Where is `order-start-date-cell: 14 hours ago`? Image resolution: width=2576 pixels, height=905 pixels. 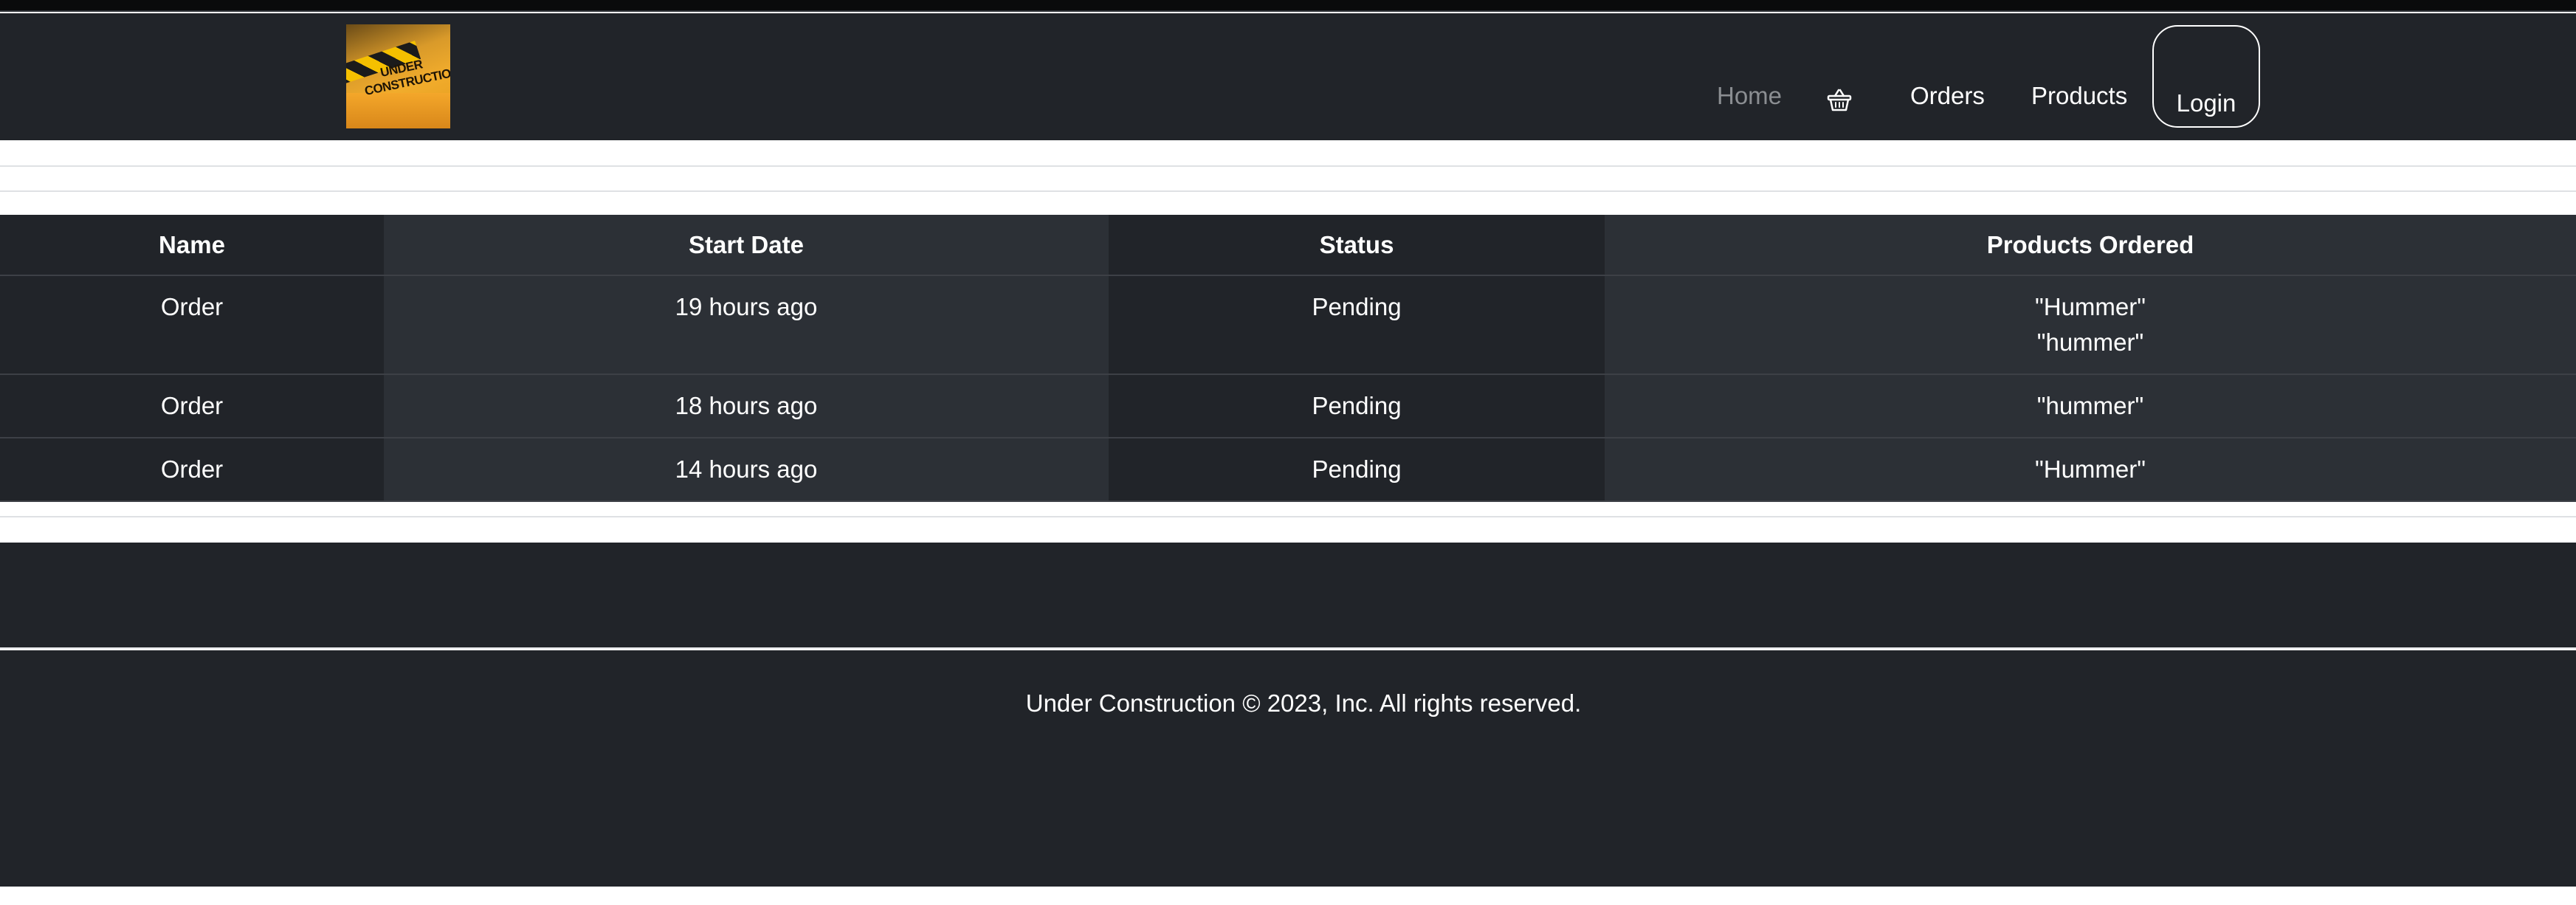 order-start-date-cell: 14 hours ago is located at coordinates (747, 470).